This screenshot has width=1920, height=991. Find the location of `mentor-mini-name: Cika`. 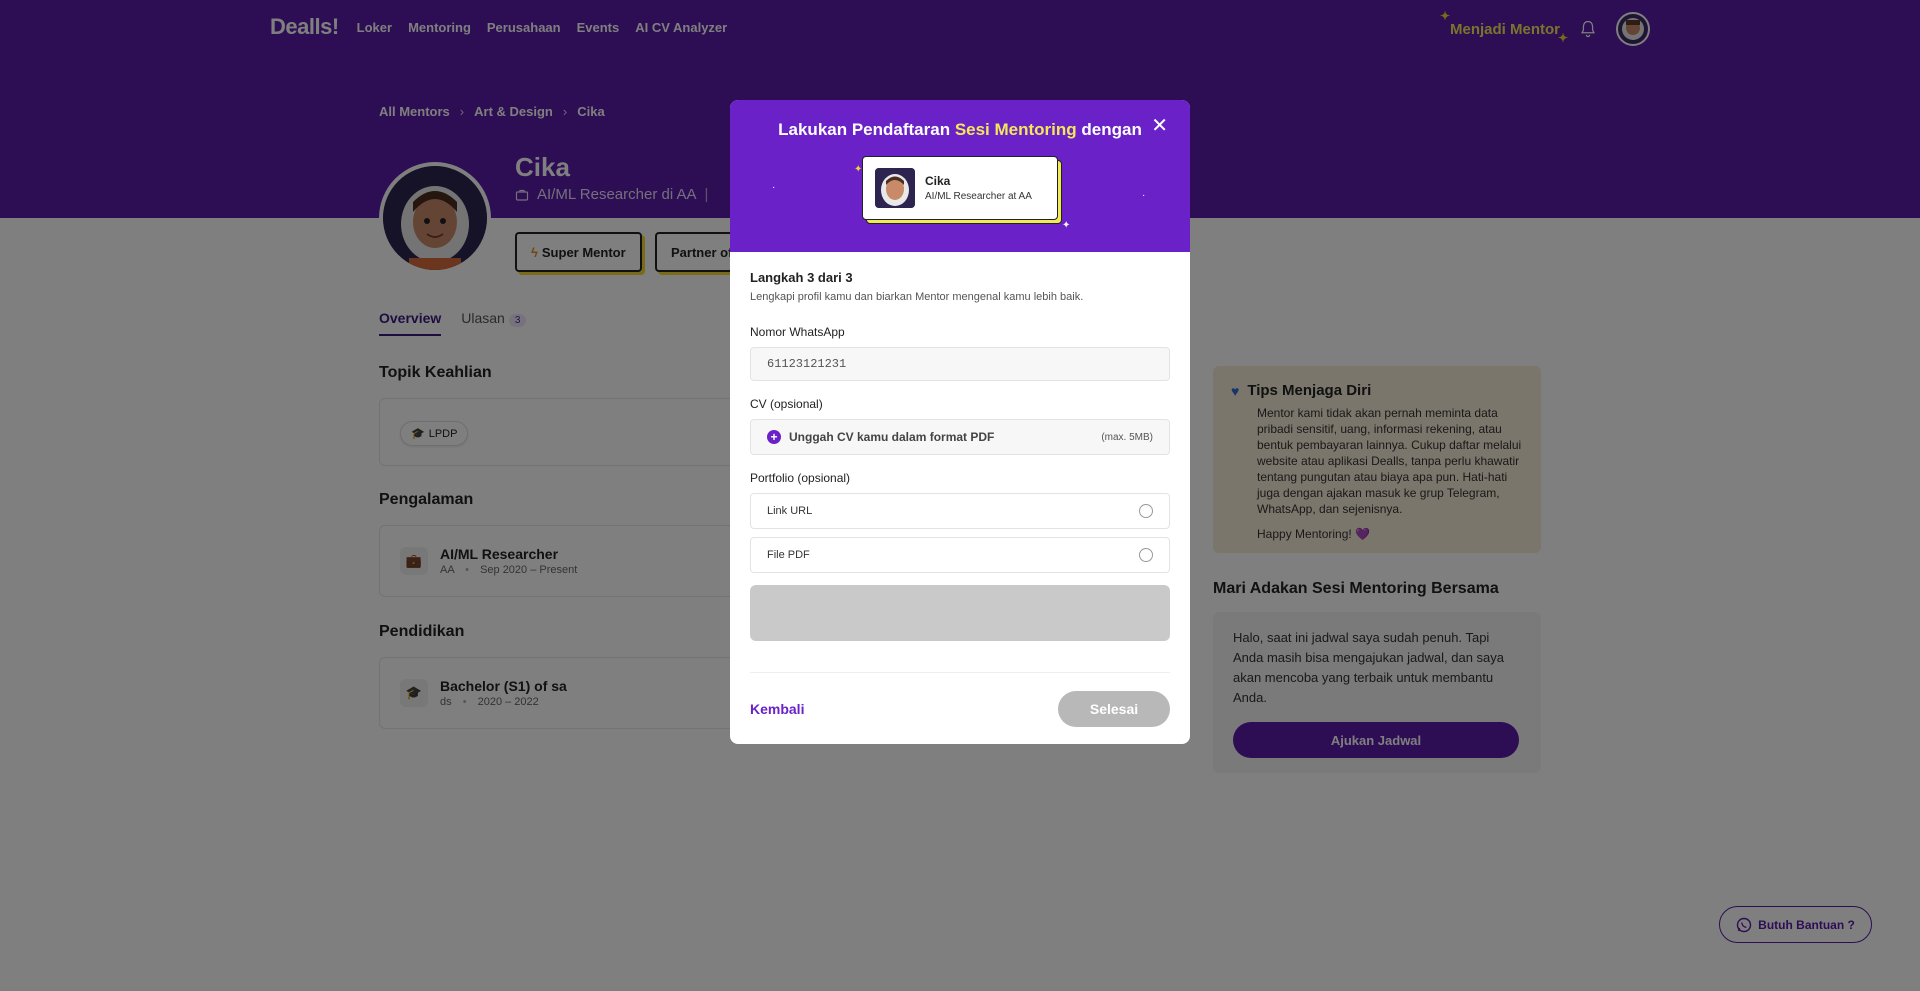

mentor-mini-name: Cika is located at coordinates (938, 181).